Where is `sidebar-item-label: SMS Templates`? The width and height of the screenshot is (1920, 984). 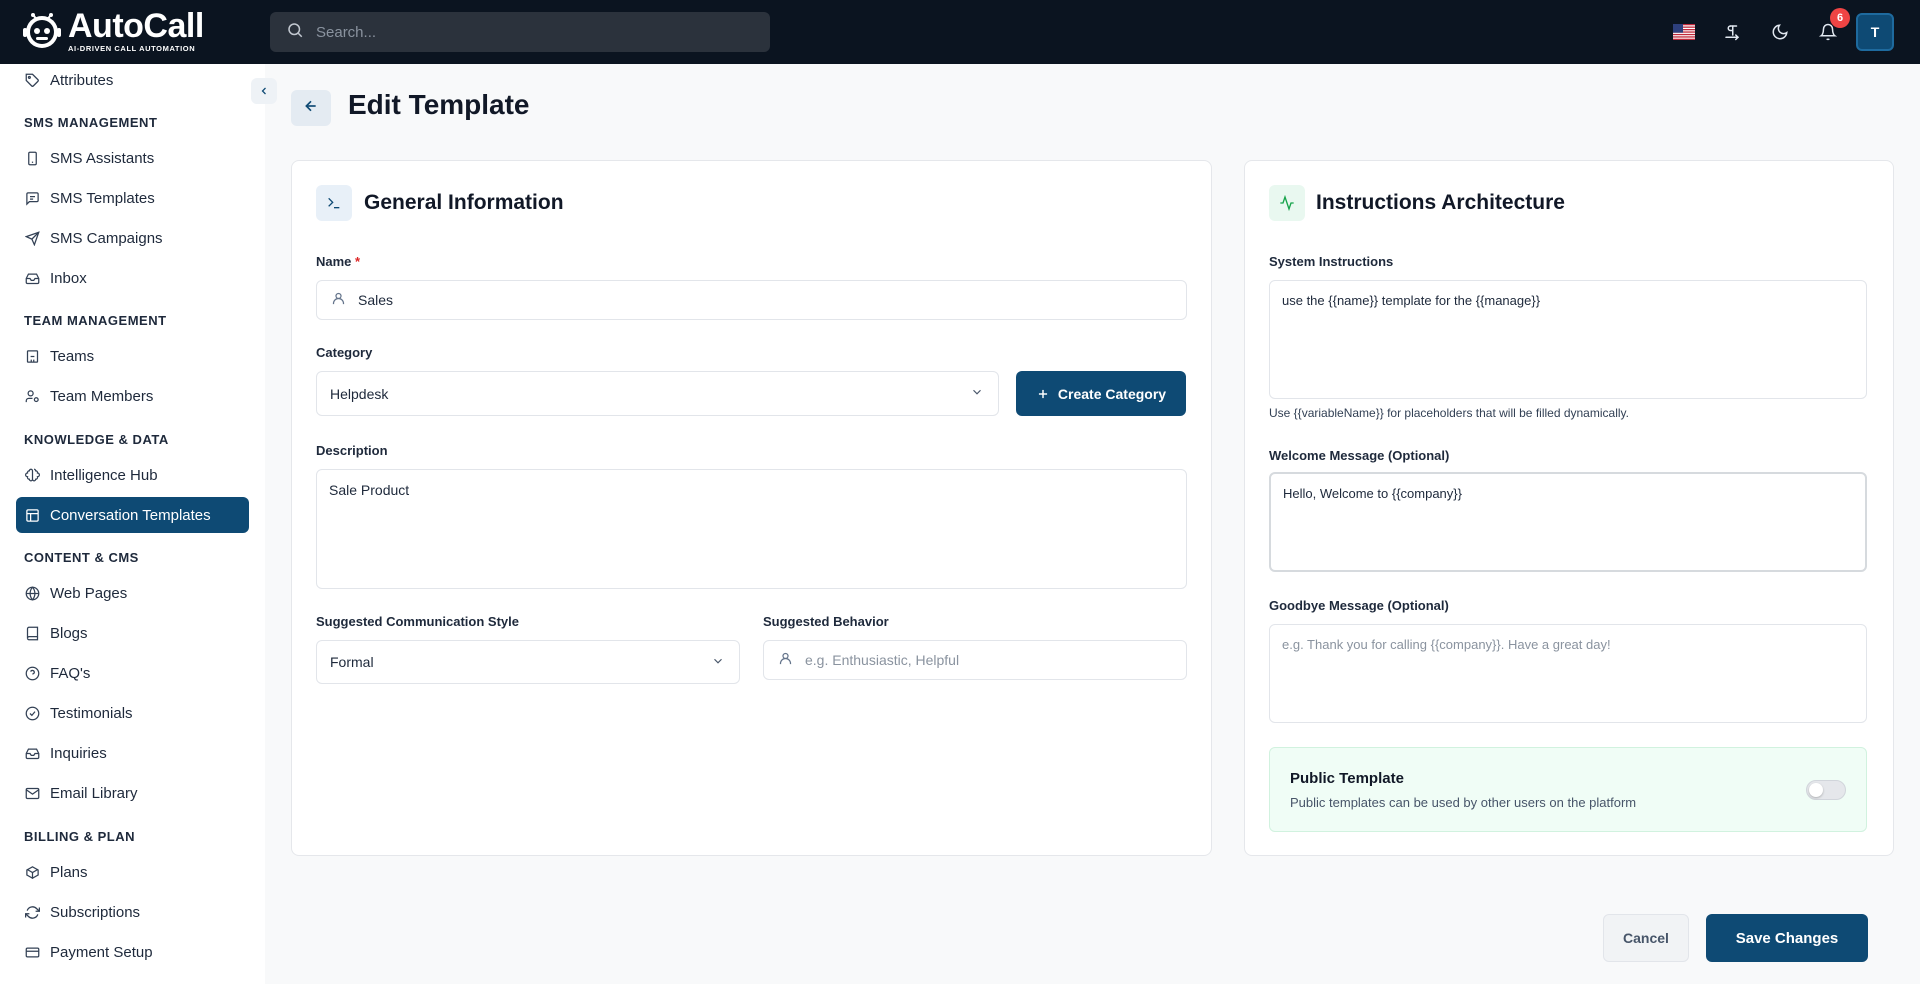
sidebar-item-label: SMS Templates is located at coordinates (102, 198).